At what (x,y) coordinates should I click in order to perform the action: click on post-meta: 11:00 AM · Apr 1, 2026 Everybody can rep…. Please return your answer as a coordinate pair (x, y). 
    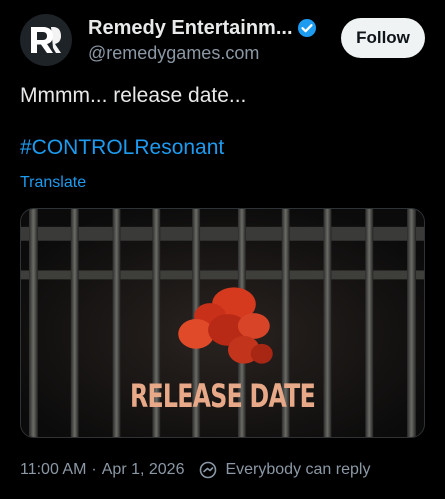
    Looking at the image, I should click on (222, 470).